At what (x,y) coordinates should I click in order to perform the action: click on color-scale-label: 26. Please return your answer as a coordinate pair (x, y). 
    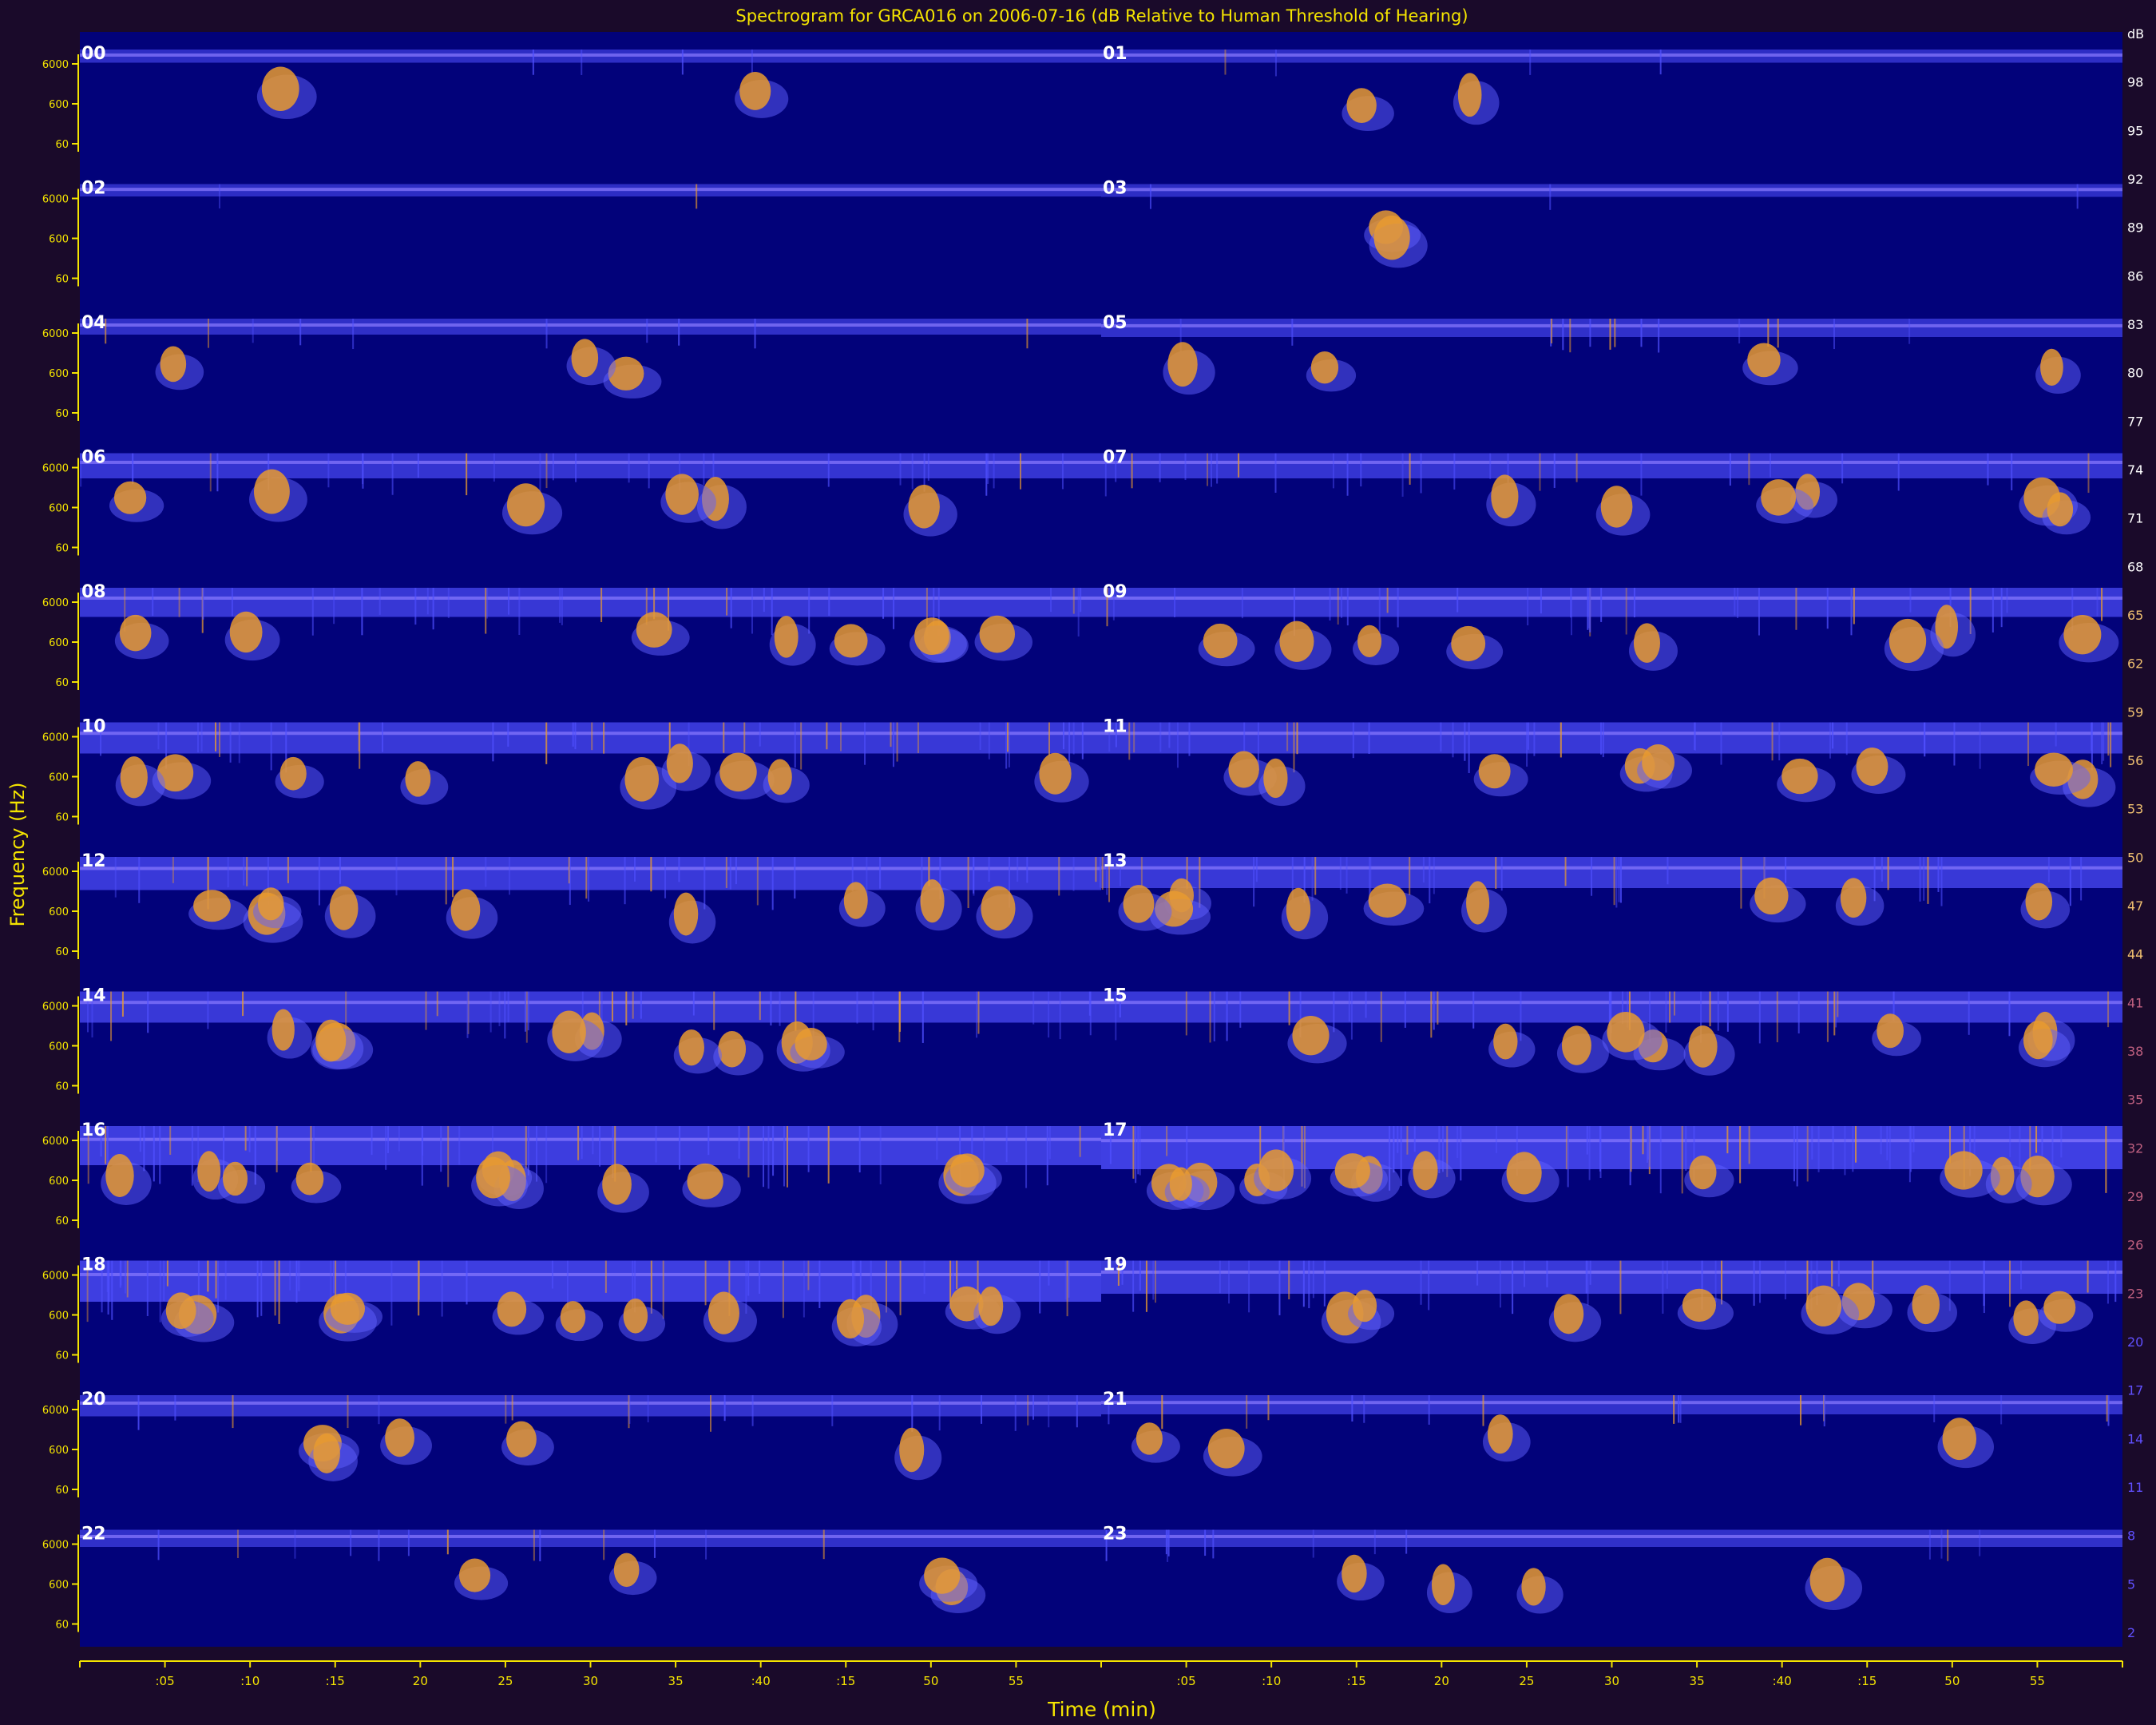
    Looking at the image, I should click on (2135, 1245).